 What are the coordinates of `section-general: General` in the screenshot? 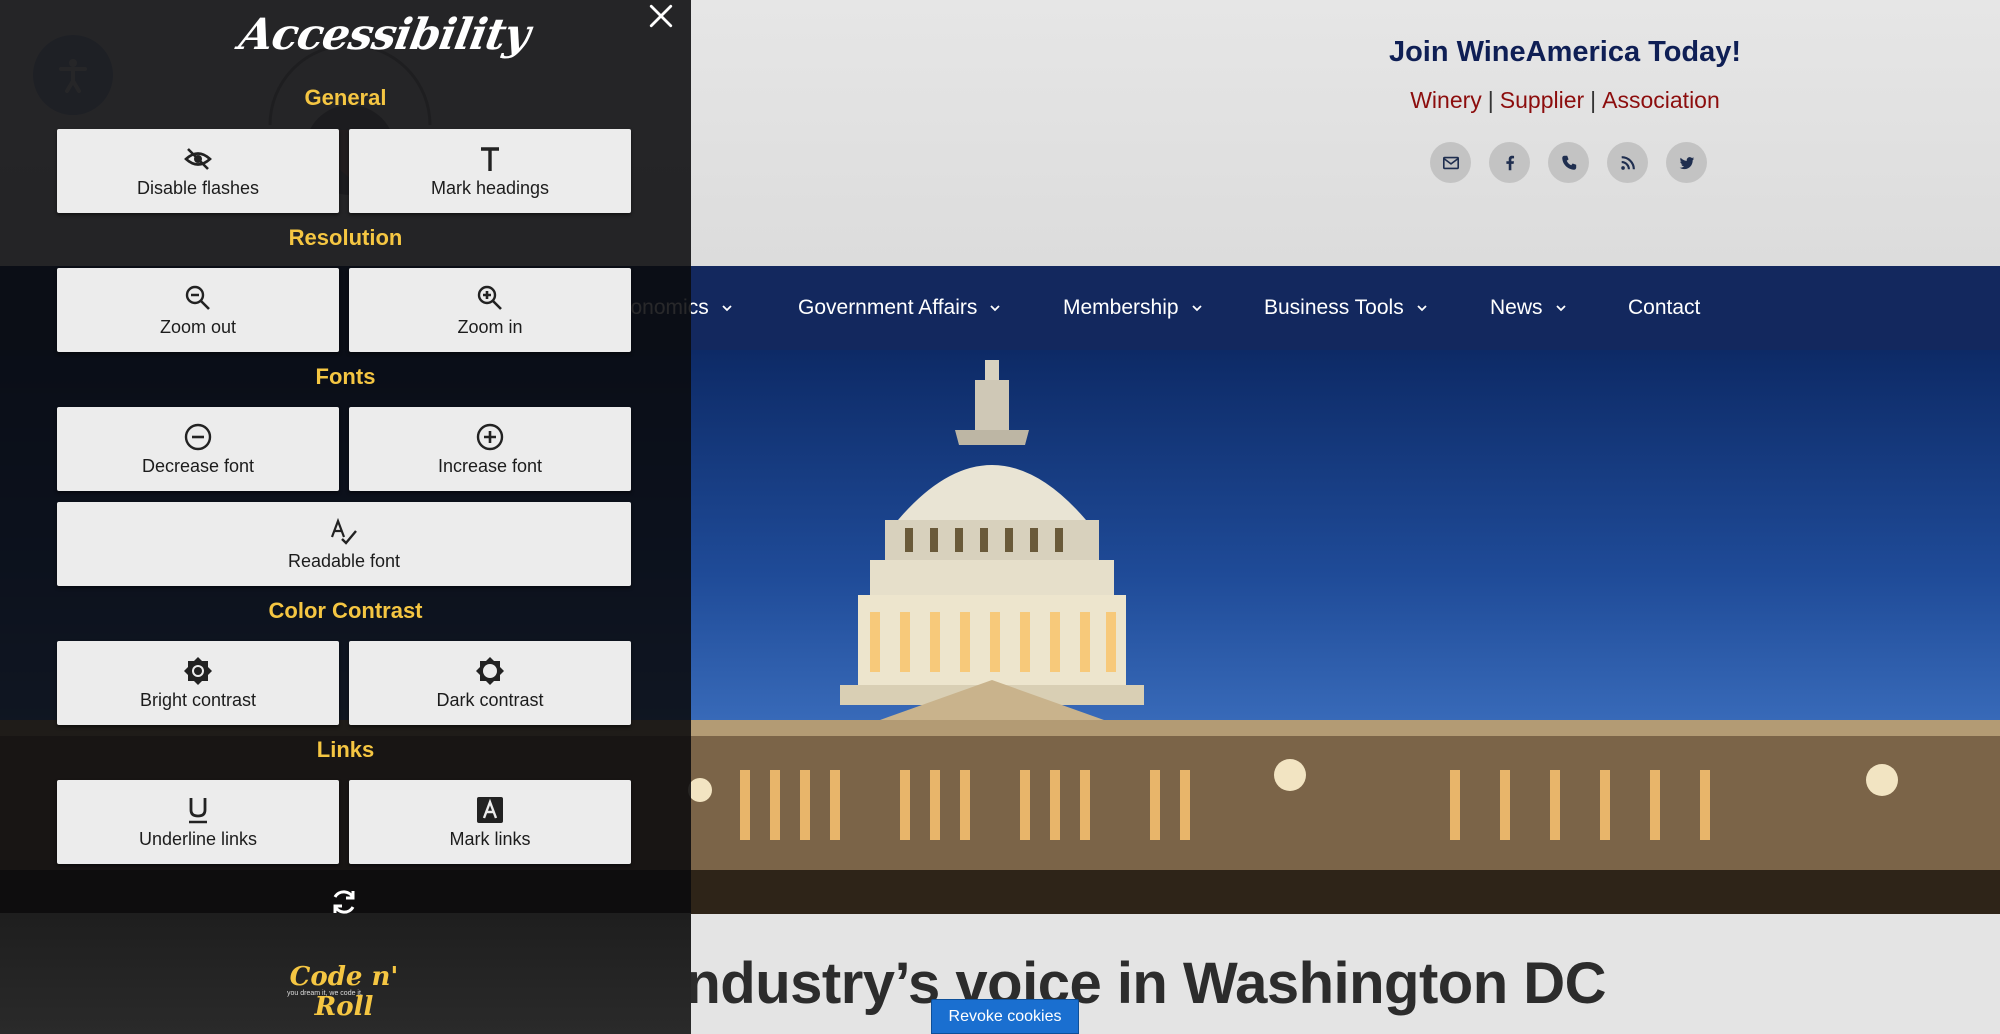 It's located at (345, 97).